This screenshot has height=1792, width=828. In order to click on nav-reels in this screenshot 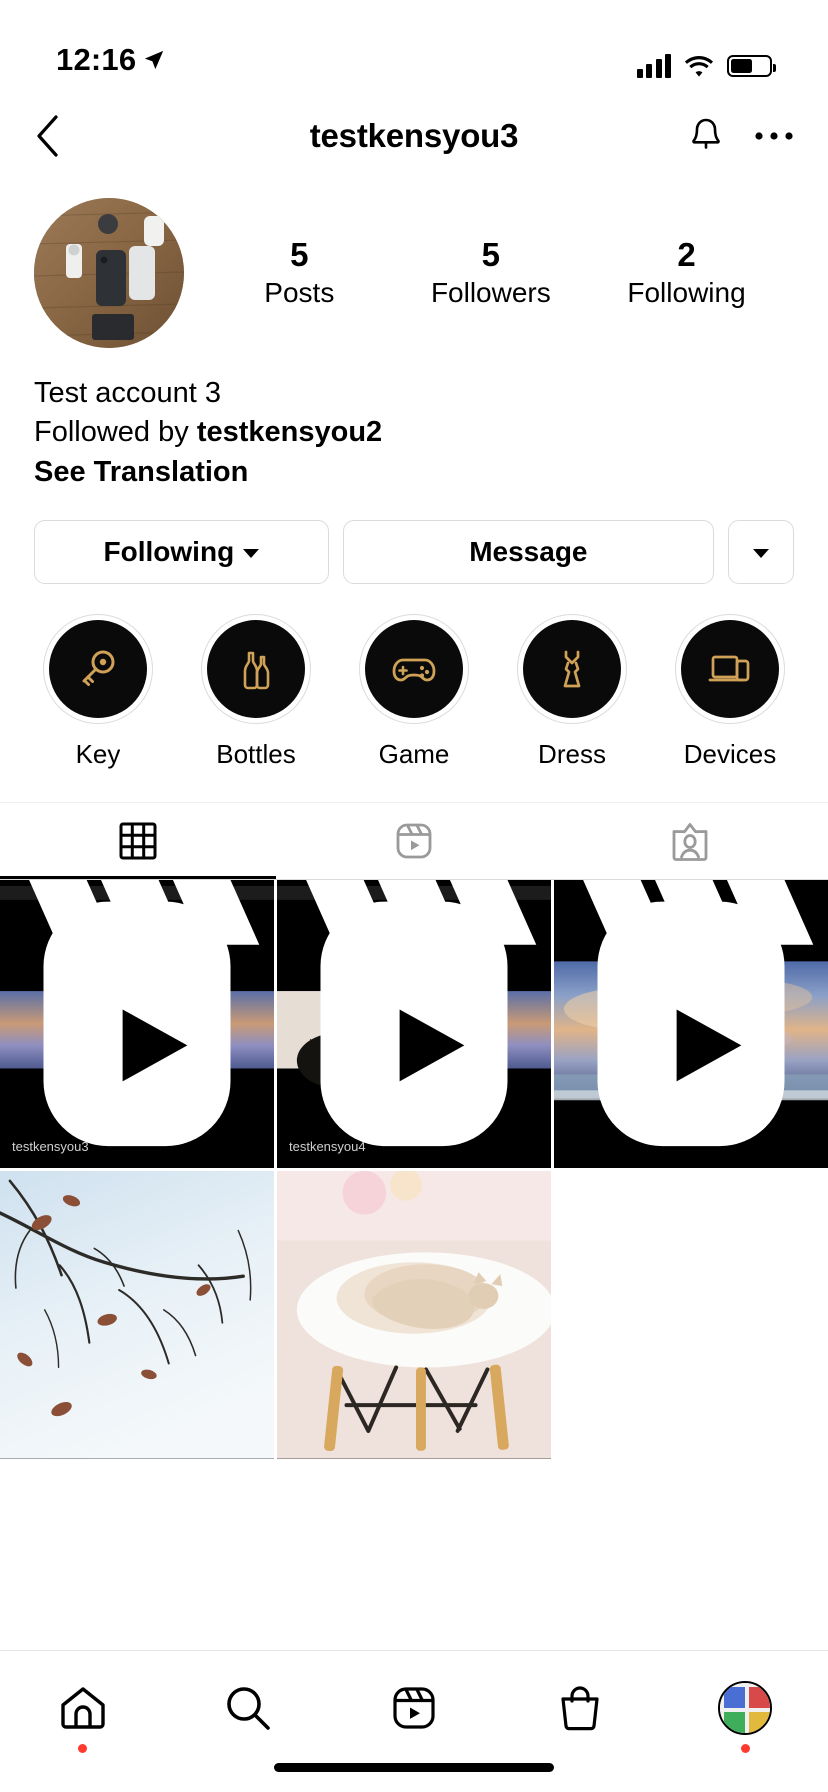, I will do `click(414, 1708)`.